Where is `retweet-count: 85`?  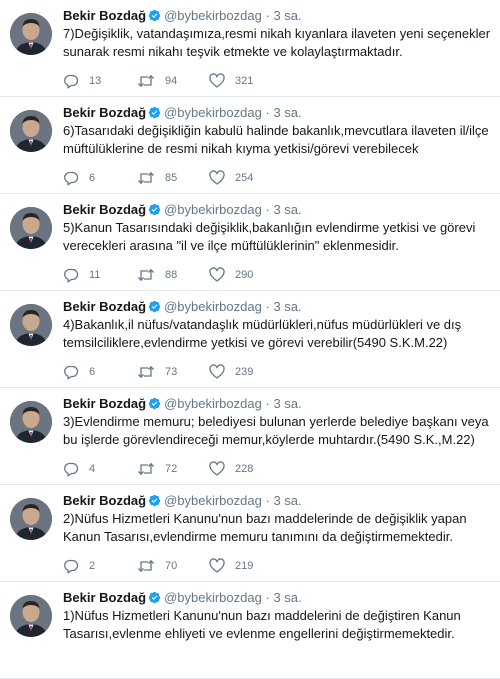 retweet-count: 85 is located at coordinates (171, 178).